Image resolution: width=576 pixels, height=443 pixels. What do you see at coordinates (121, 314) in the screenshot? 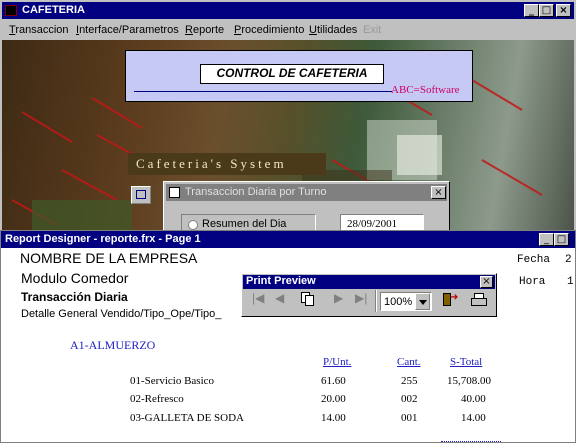
I see `report-detail: Detalle General Vendido/Tipo_Ope/Tipo_` at bounding box center [121, 314].